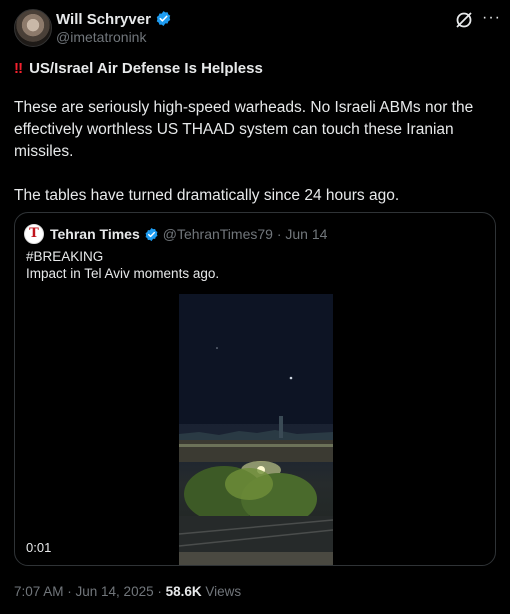  What do you see at coordinates (183, 591) in the screenshot?
I see `views-count: 58.6K` at bounding box center [183, 591].